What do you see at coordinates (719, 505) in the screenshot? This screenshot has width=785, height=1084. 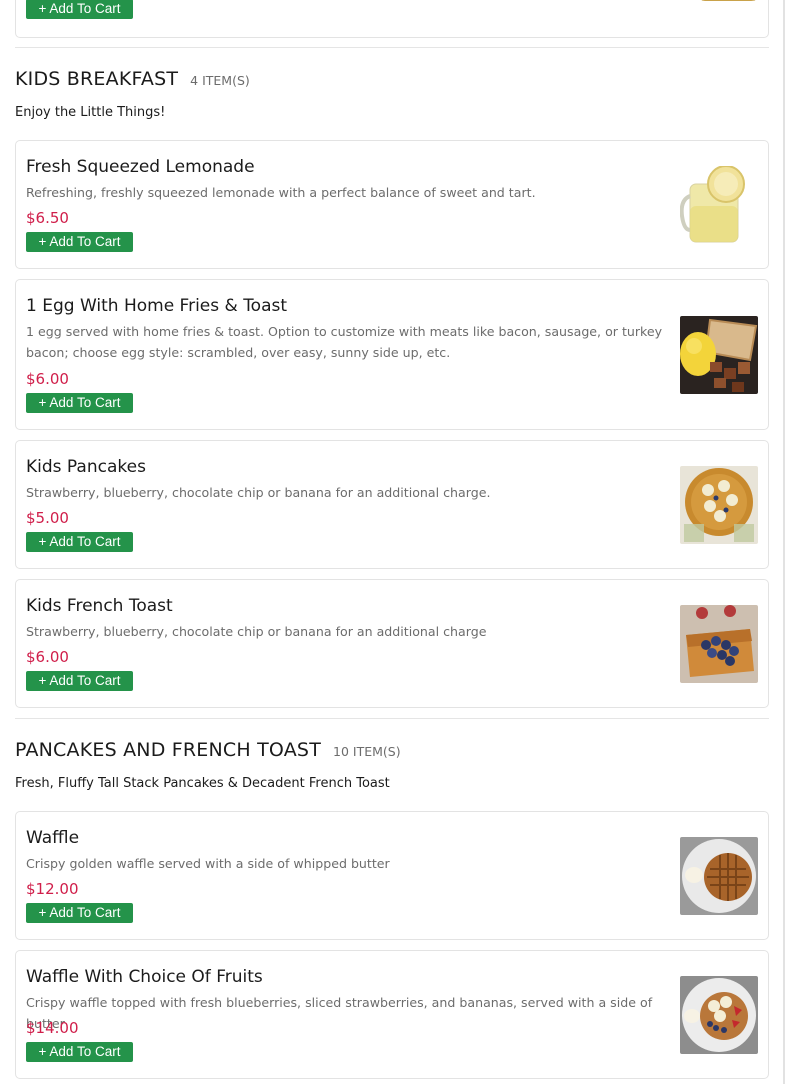 I see `kids-pancakes-image` at bounding box center [719, 505].